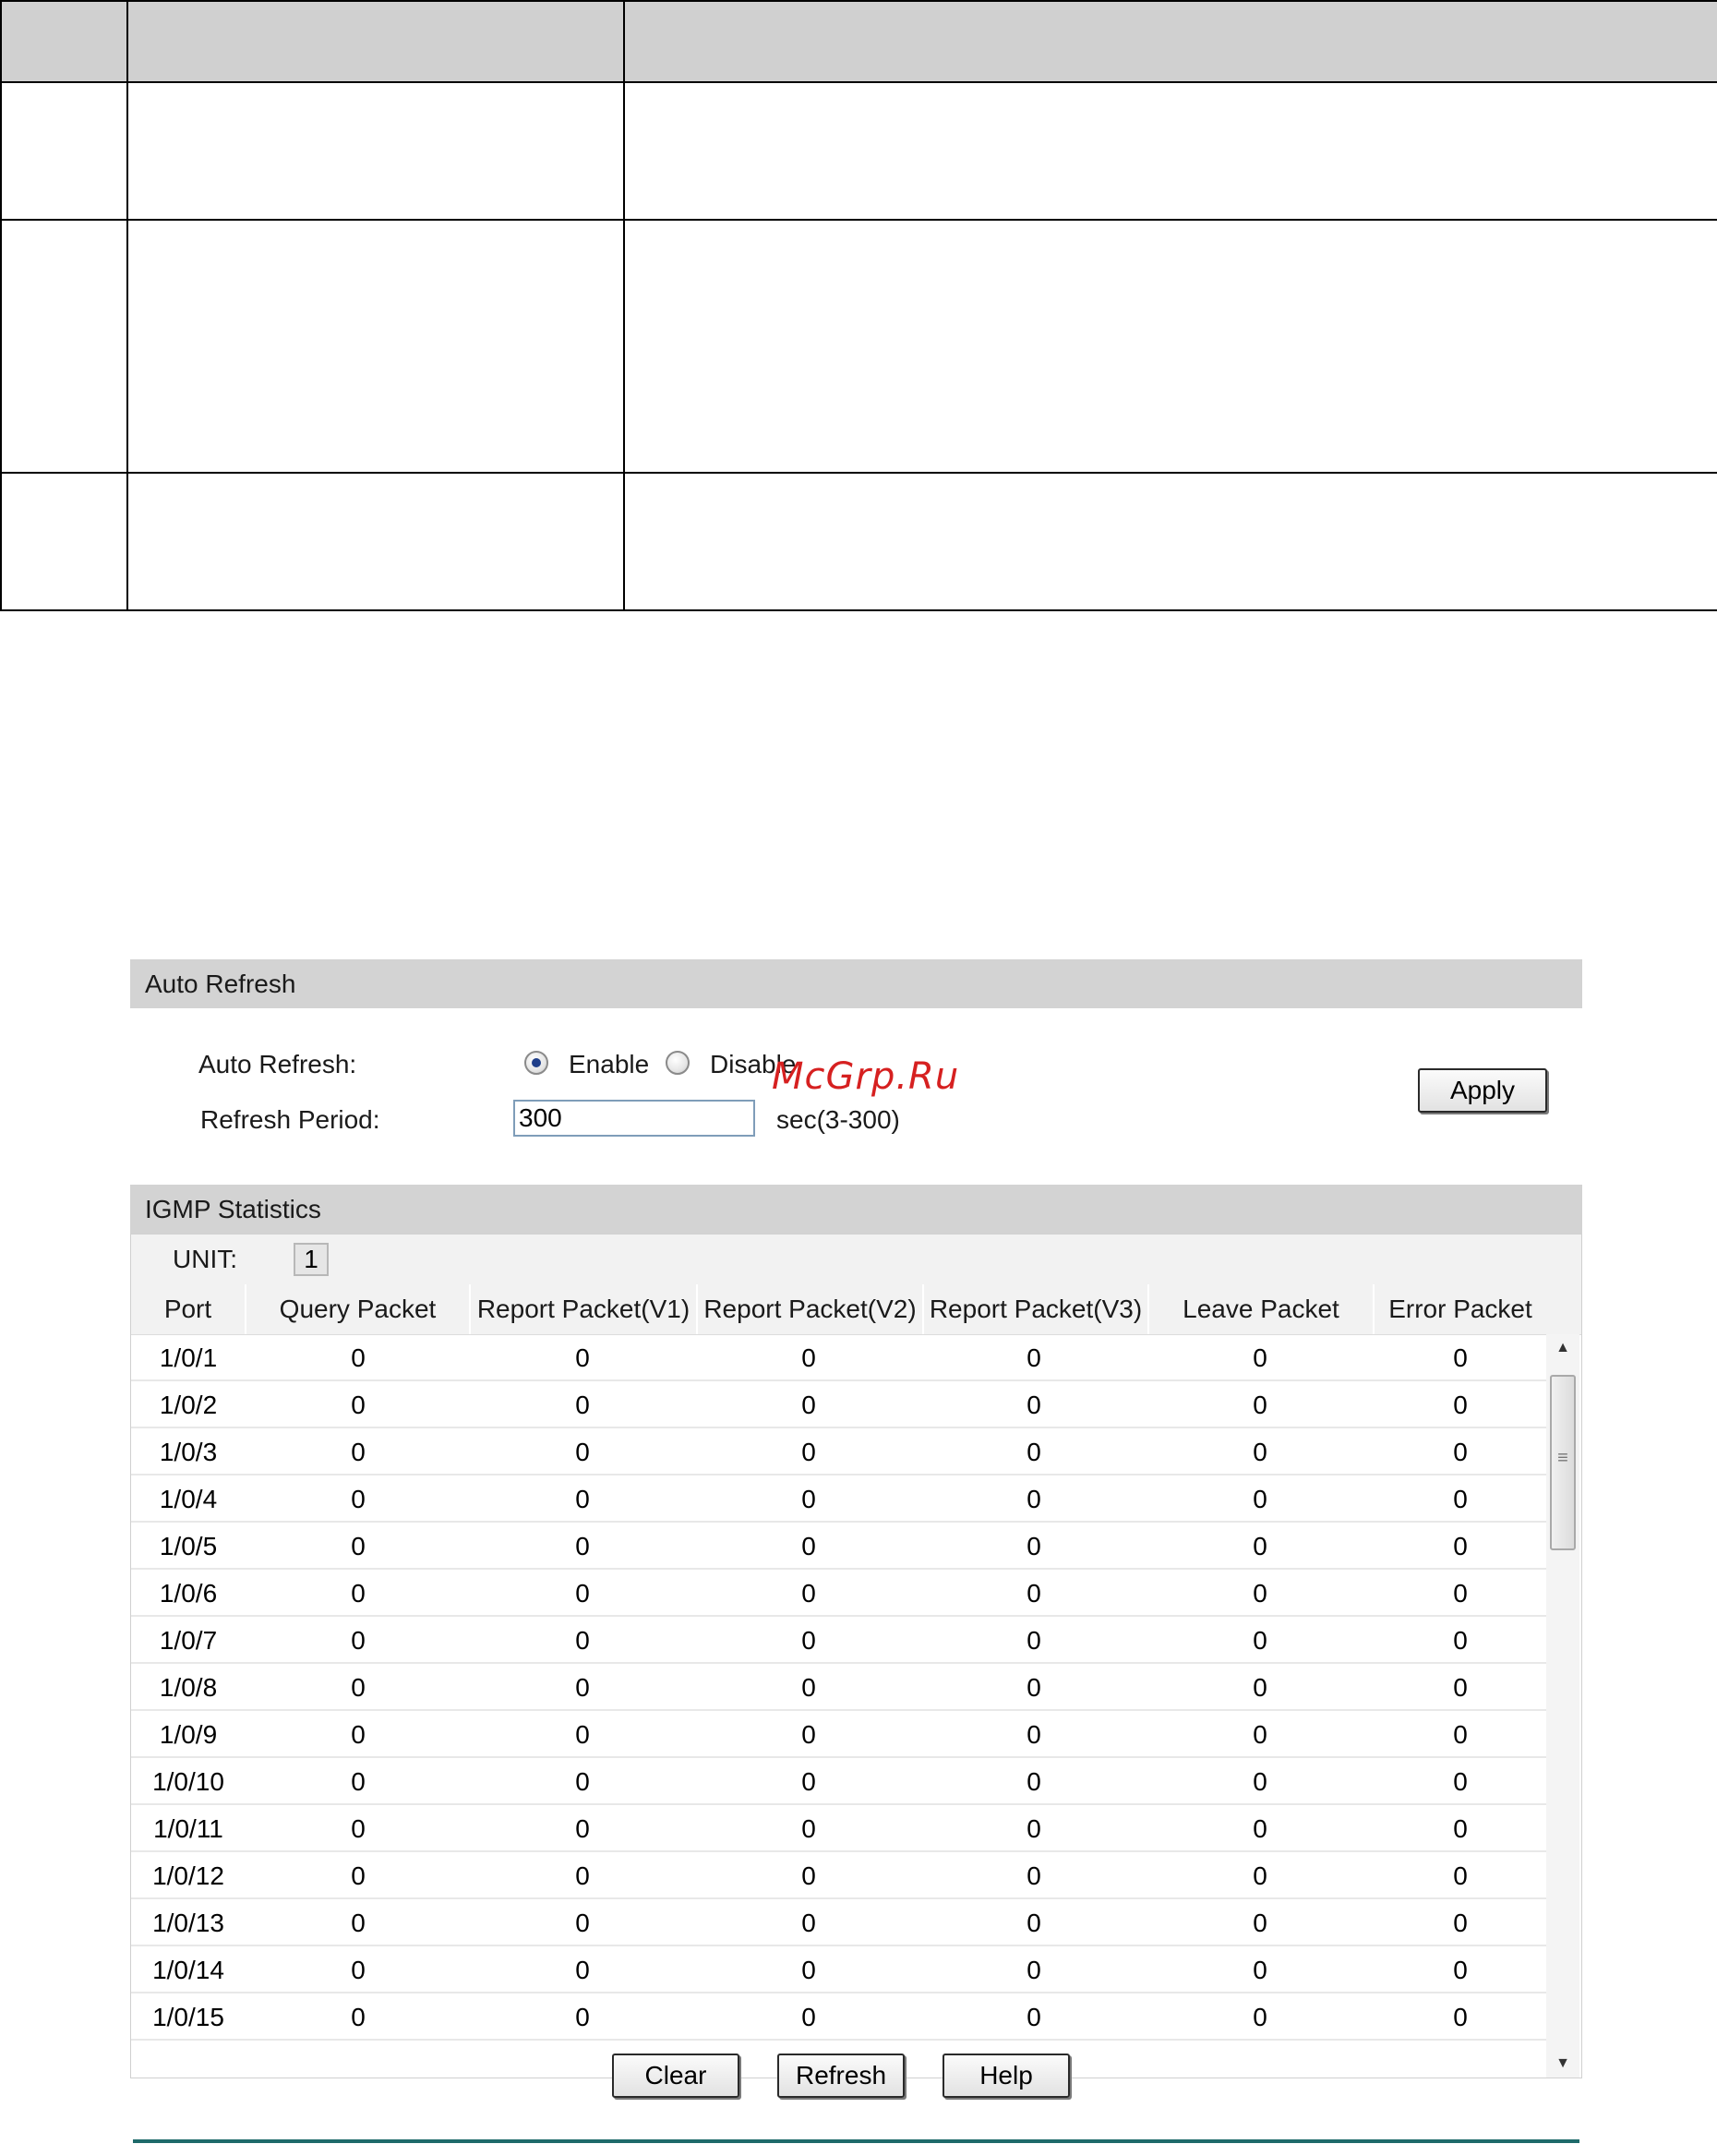 The height and width of the screenshot is (2156, 1717). Describe the element at coordinates (838, 1828) in the screenshot. I see `table-row: 1/0/11 0 0 0 0 0 0` at that location.